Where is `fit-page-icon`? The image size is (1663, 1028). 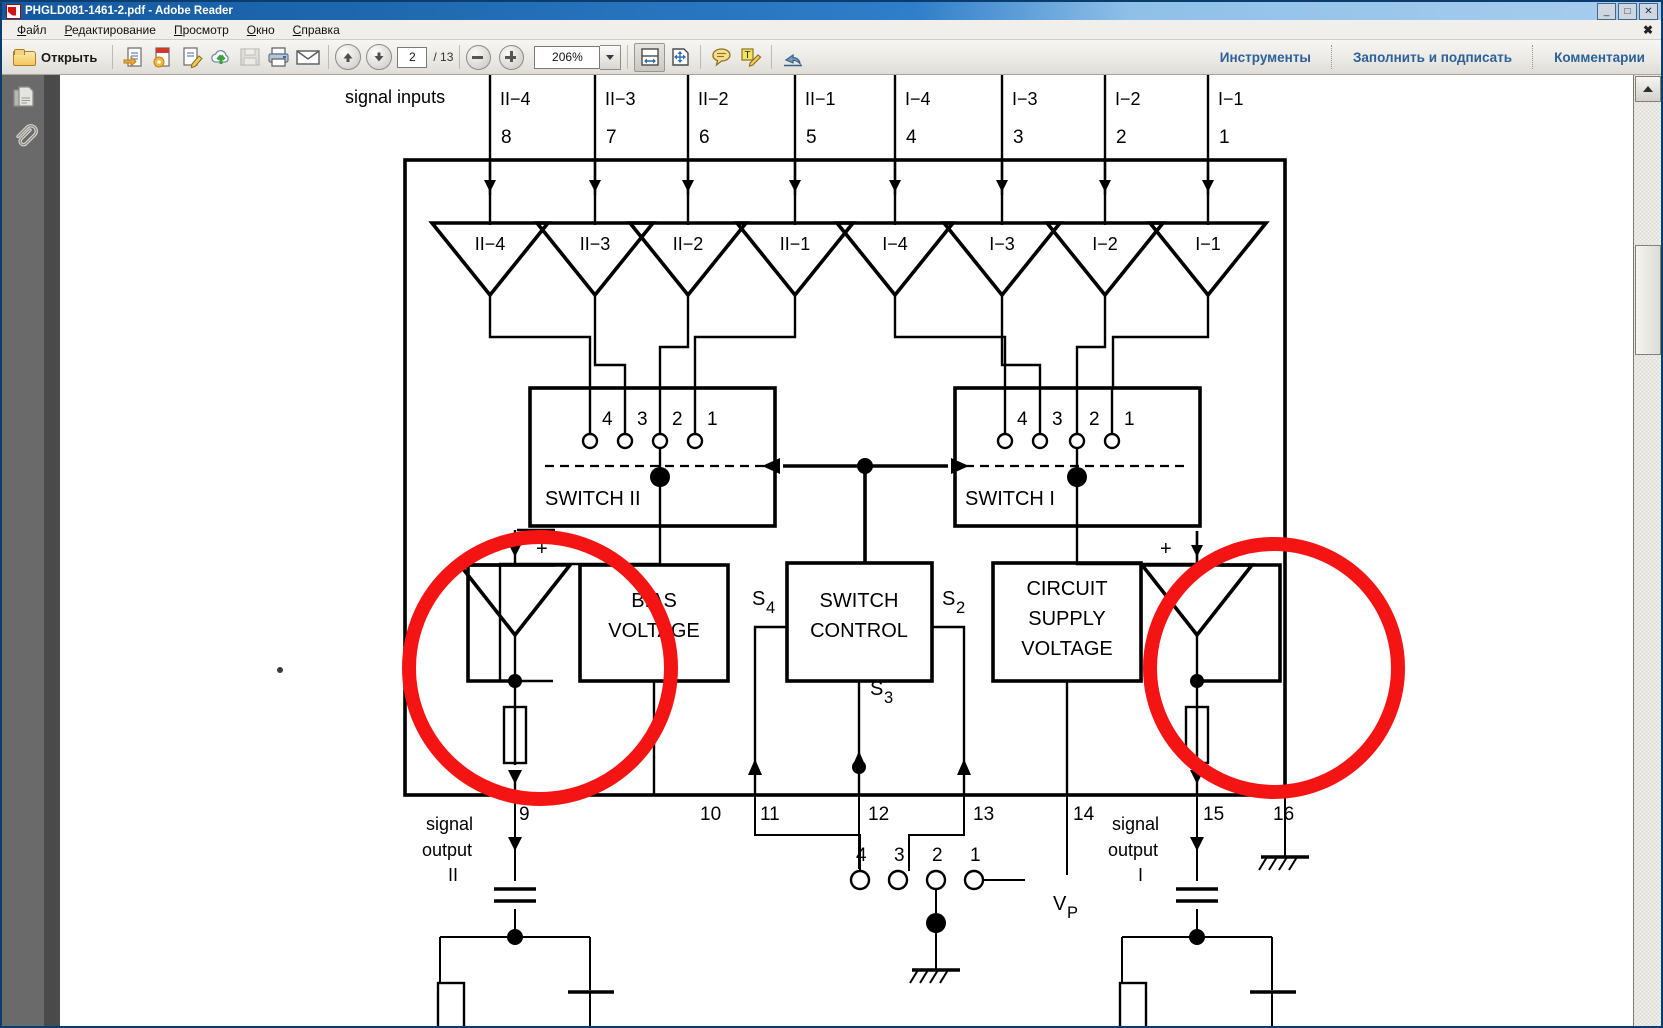 fit-page-icon is located at coordinates (679, 57).